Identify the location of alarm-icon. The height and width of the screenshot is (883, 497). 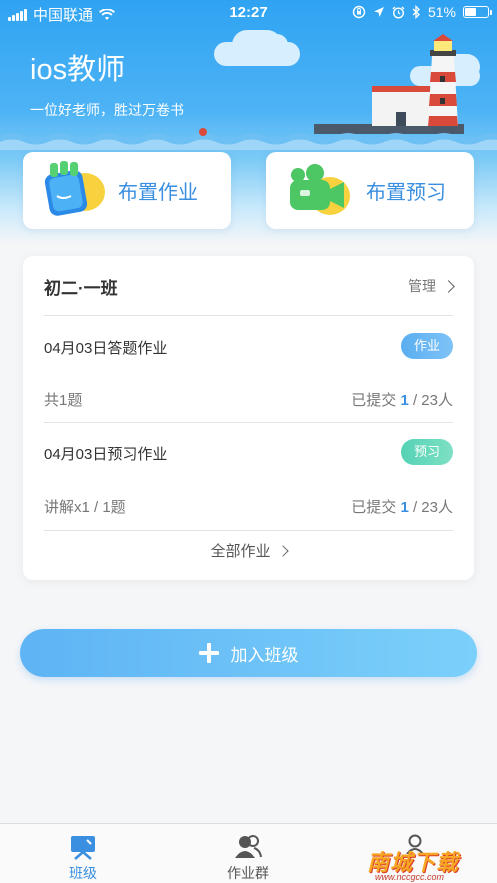
(398, 12).